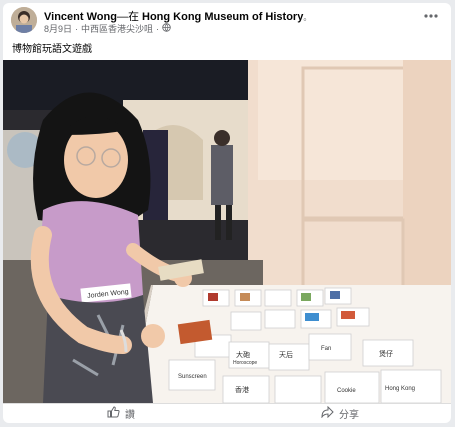 This screenshot has width=455, height=427. What do you see at coordinates (130, 415) in the screenshot?
I see `like-label: 讚` at bounding box center [130, 415].